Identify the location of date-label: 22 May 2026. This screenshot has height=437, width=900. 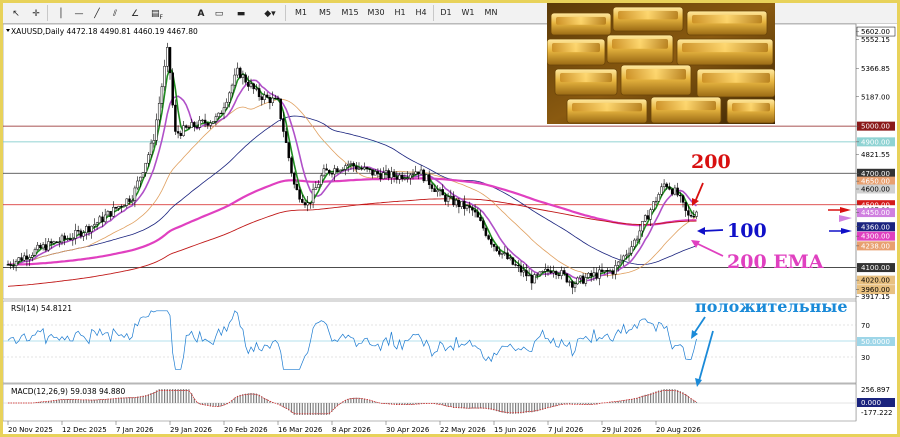
(463, 430).